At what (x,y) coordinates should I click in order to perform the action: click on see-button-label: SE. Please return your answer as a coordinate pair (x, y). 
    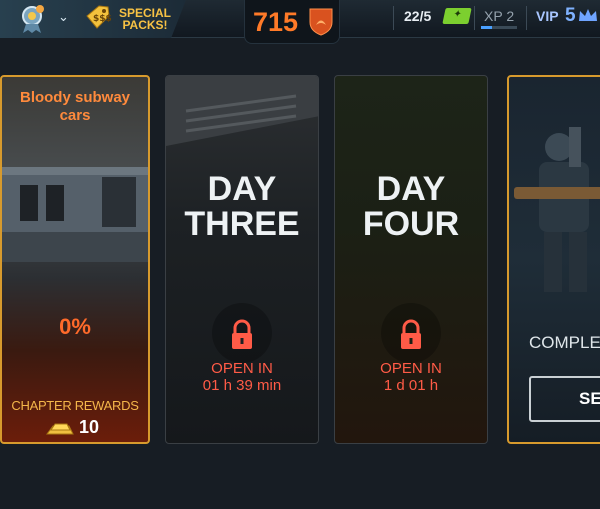
    Looking at the image, I should click on (589, 398).